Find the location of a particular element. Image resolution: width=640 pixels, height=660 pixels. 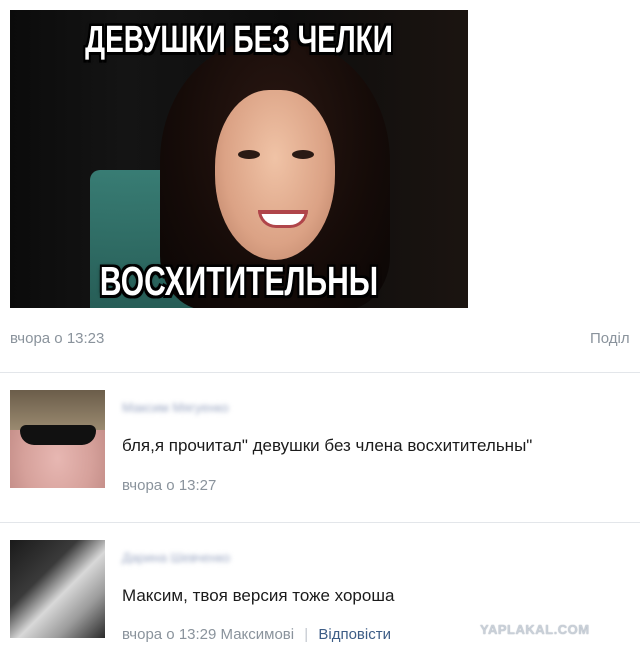

eye-right is located at coordinates (303, 154).